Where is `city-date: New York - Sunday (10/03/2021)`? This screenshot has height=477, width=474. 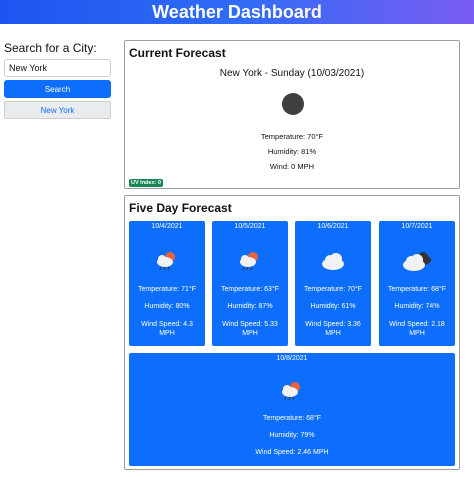 city-date: New York - Sunday (10/03/2021) is located at coordinates (292, 73).